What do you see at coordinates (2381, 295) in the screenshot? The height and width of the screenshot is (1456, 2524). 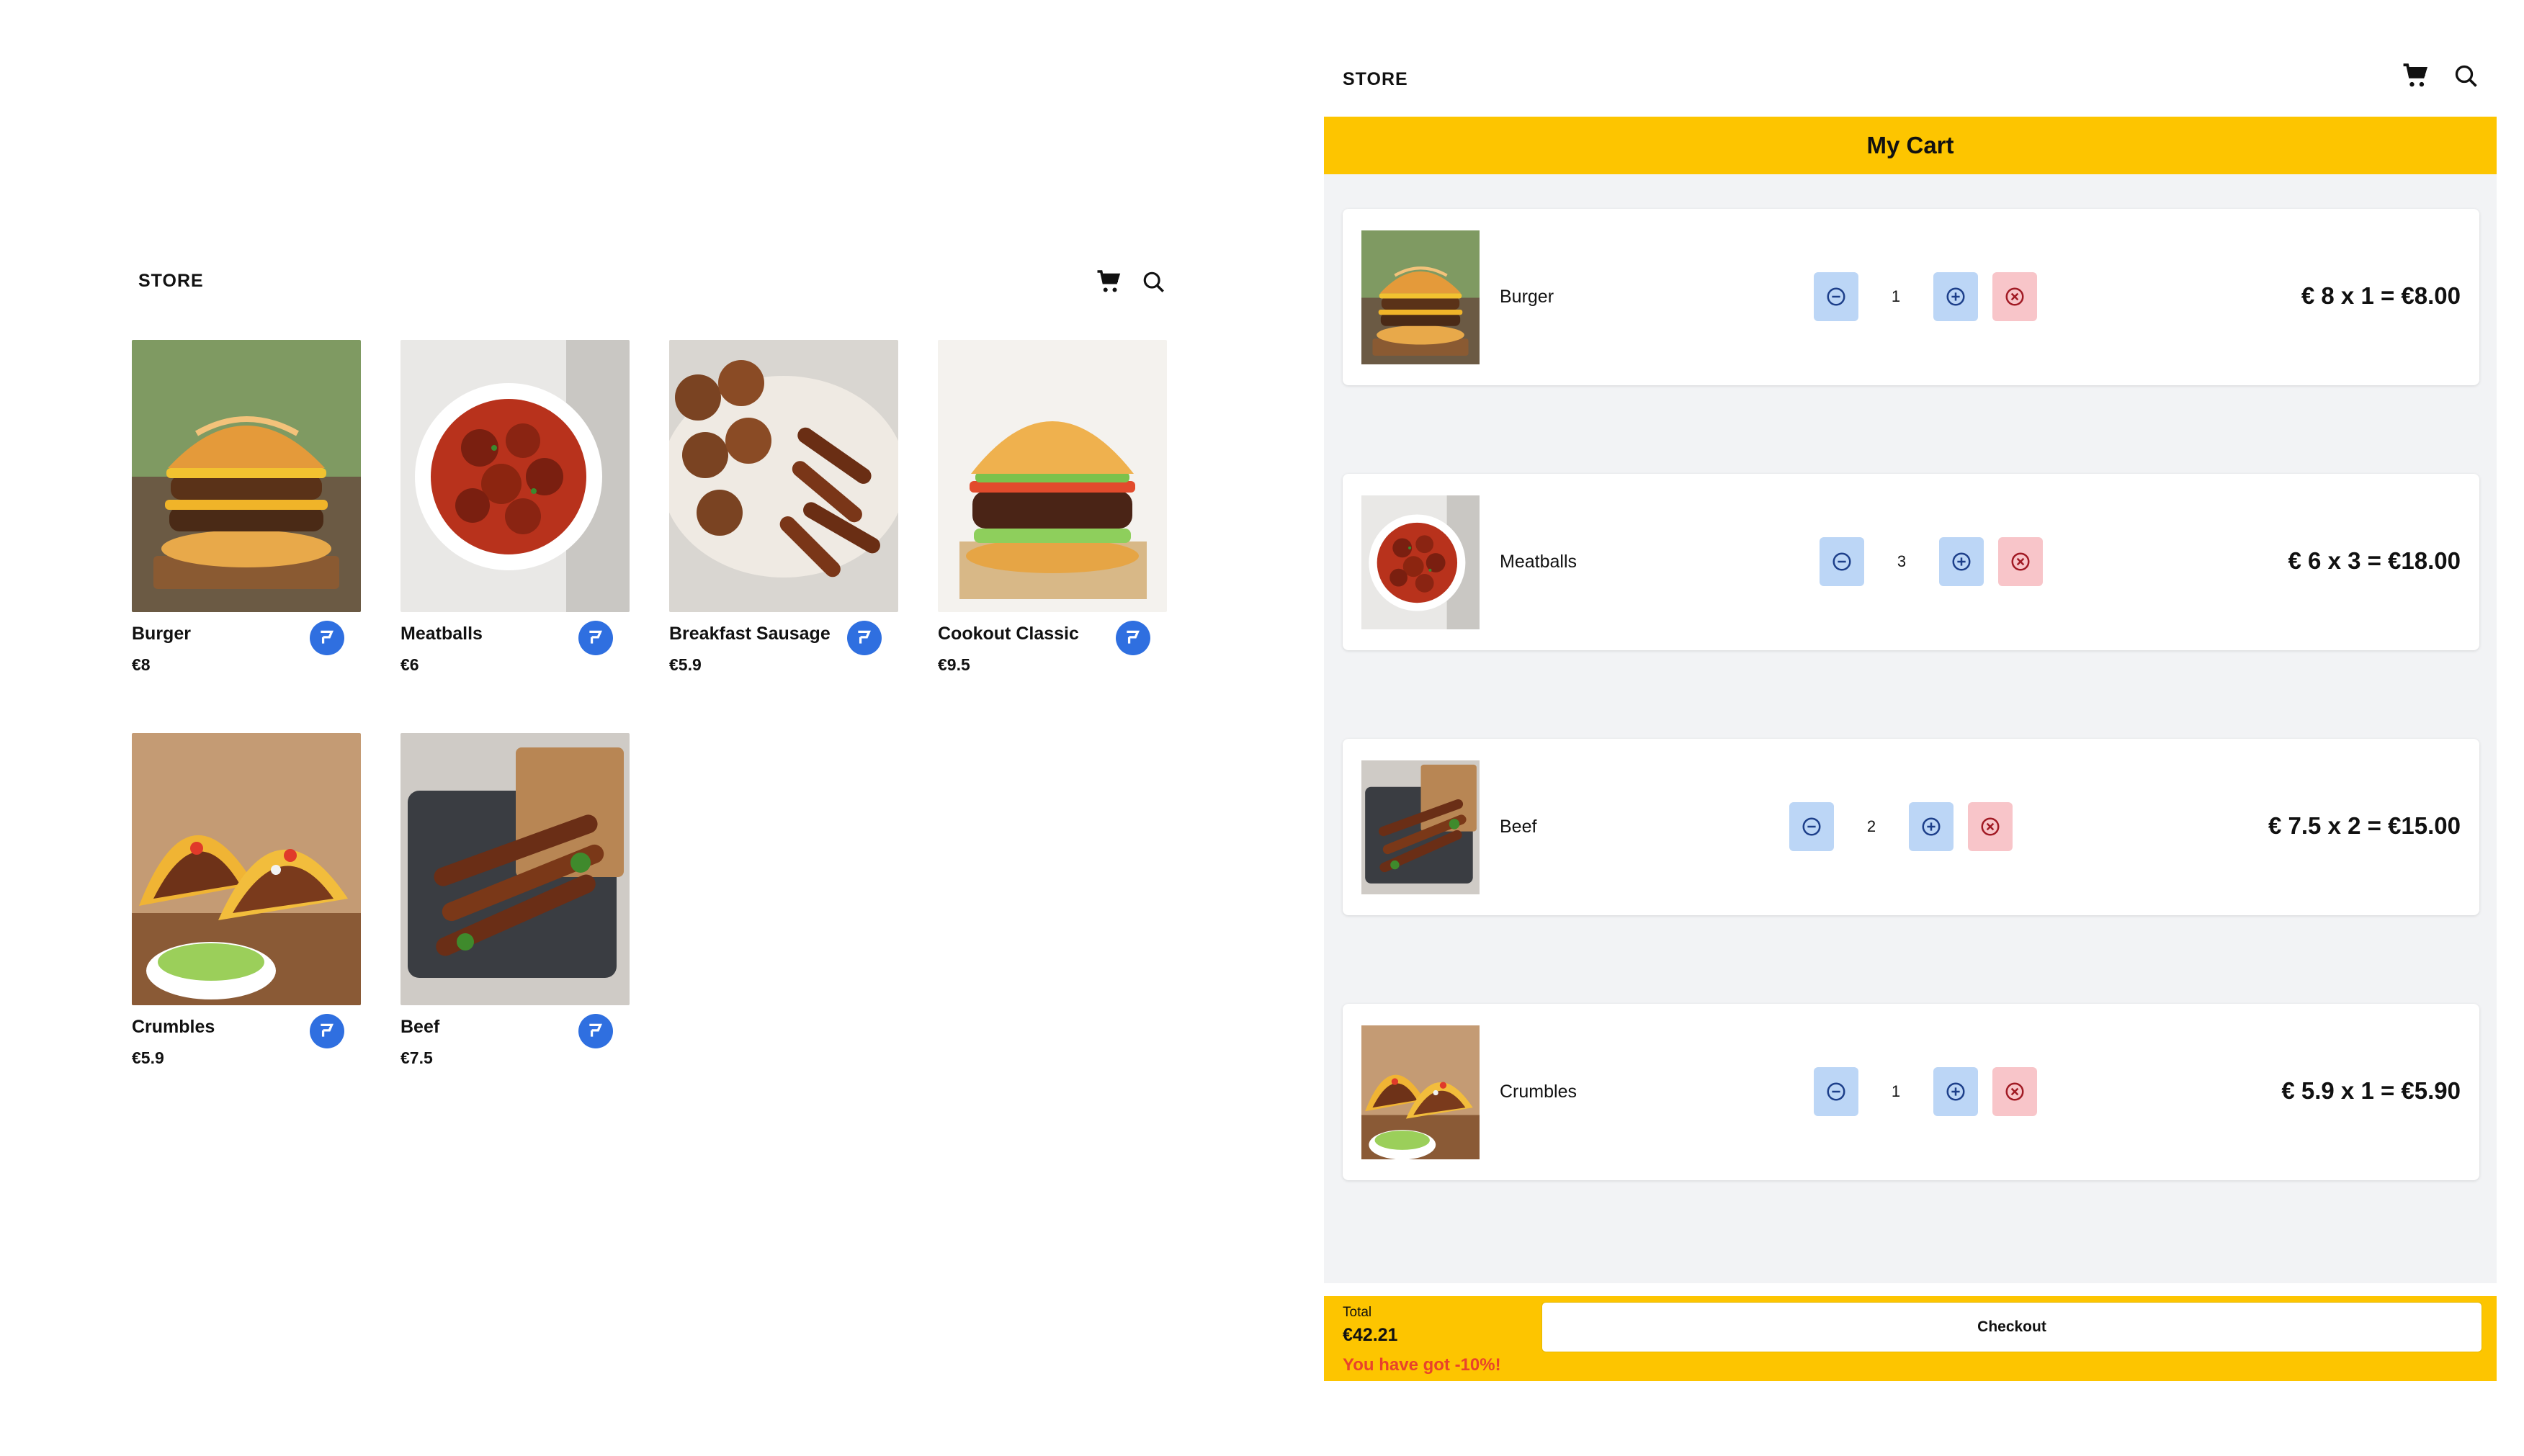 I see `cart-item-line-total: € 8 x 1 = €8.00` at bounding box center [2381, 295].